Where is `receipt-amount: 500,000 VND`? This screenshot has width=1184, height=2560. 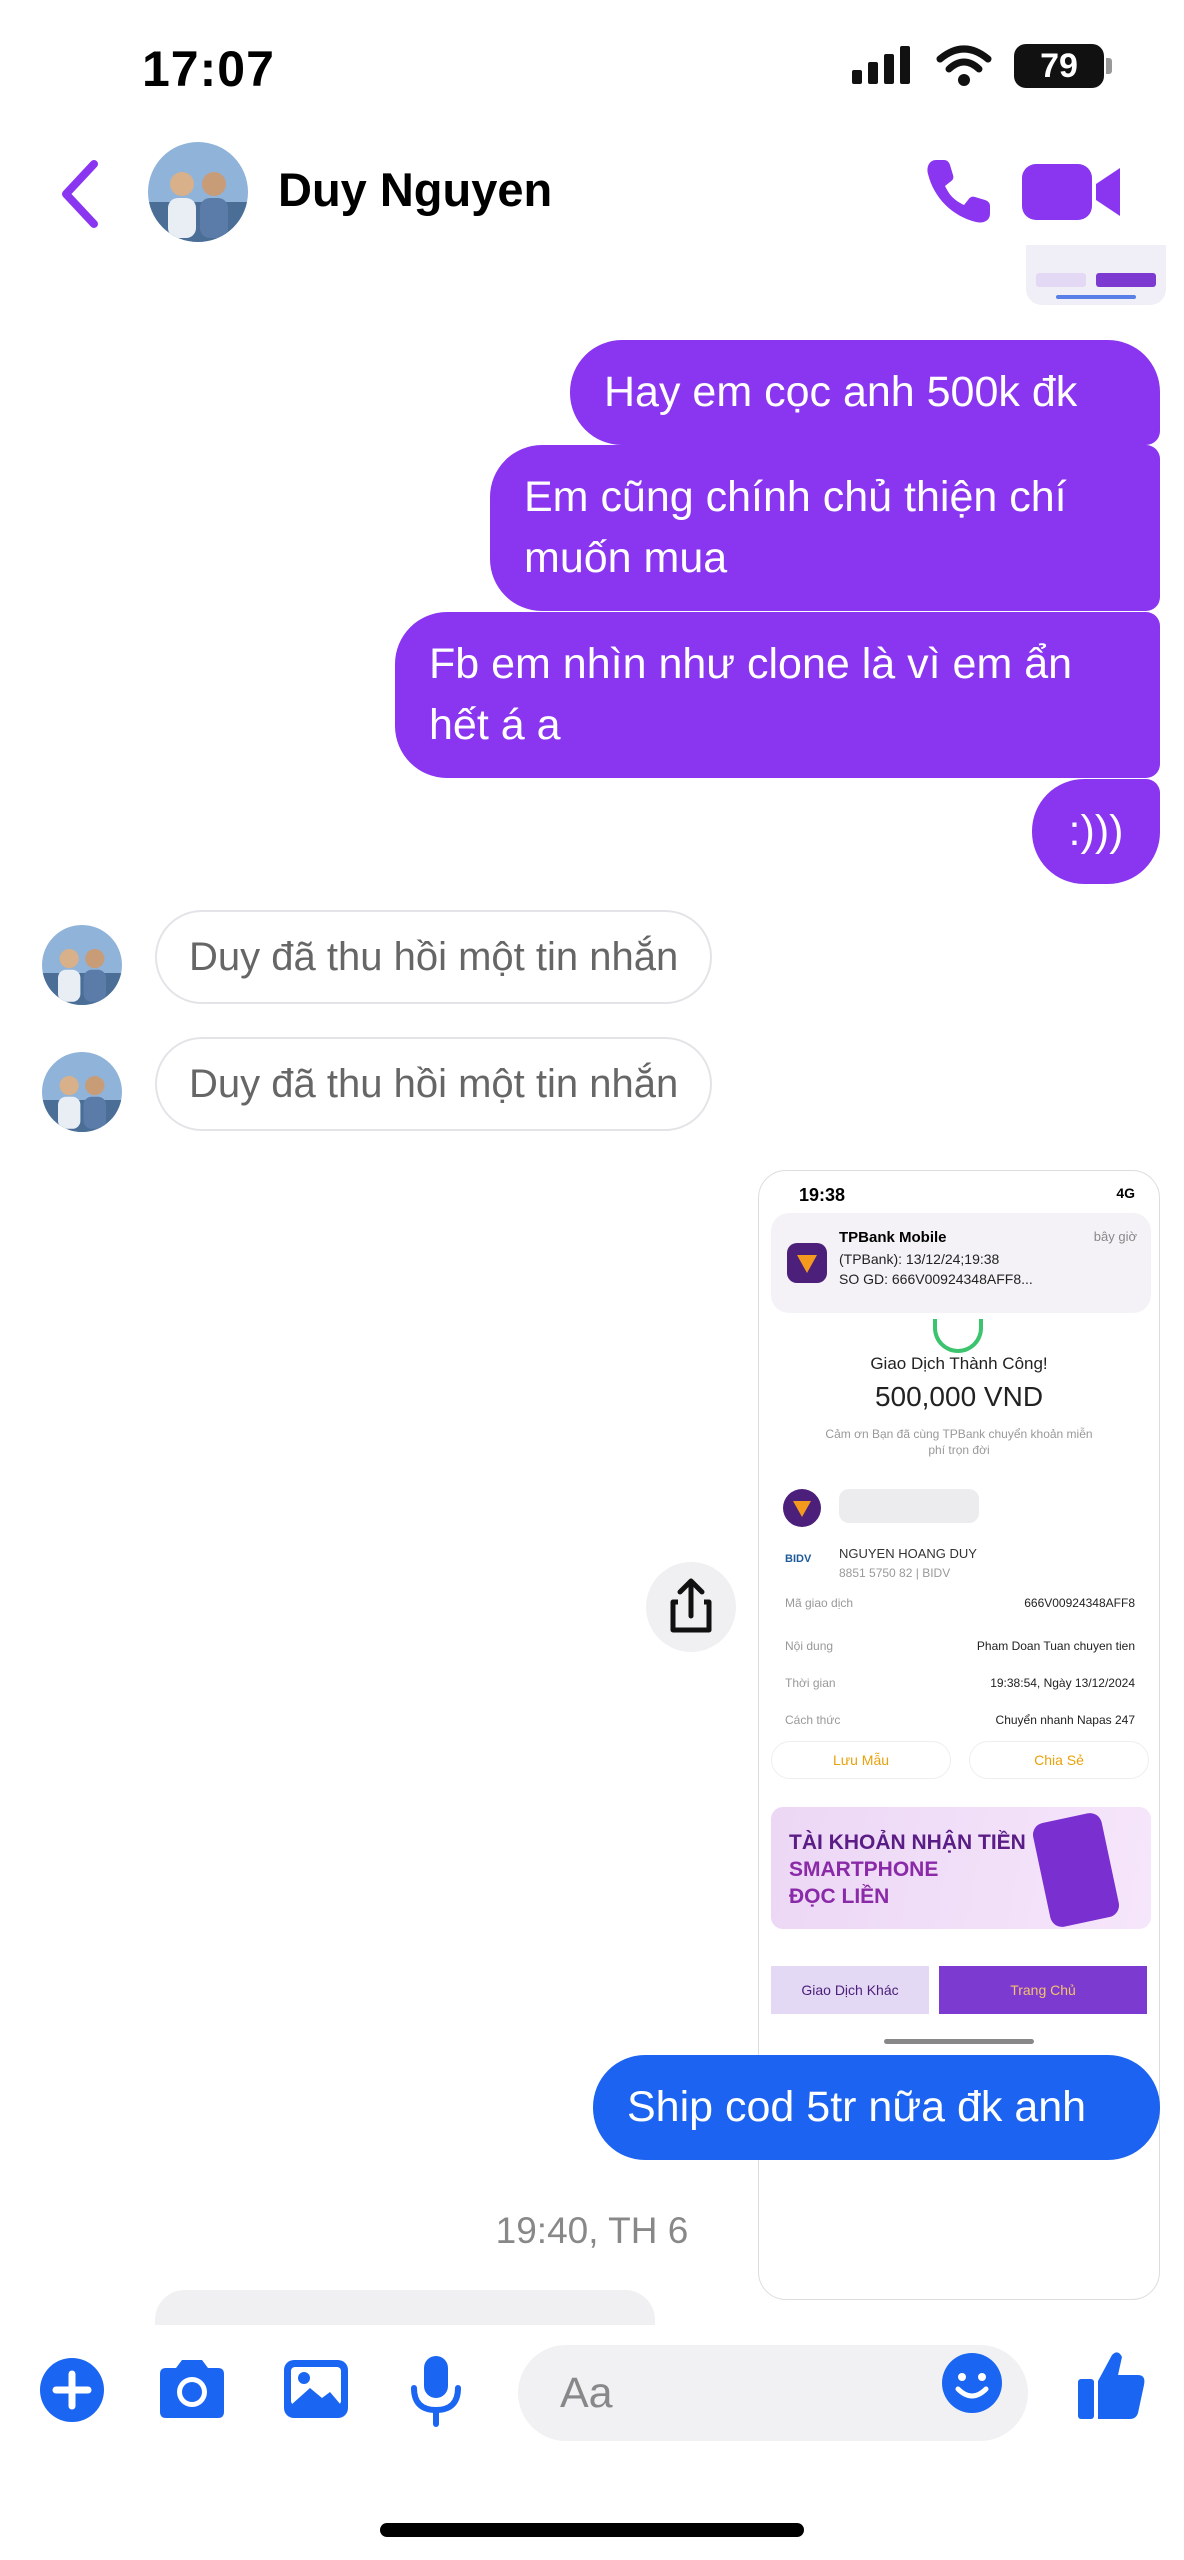
receipt-amount: 500,000 VND is located at coordinates (959, 1396).